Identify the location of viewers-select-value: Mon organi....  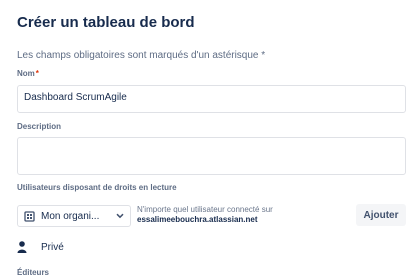
(70, 216).